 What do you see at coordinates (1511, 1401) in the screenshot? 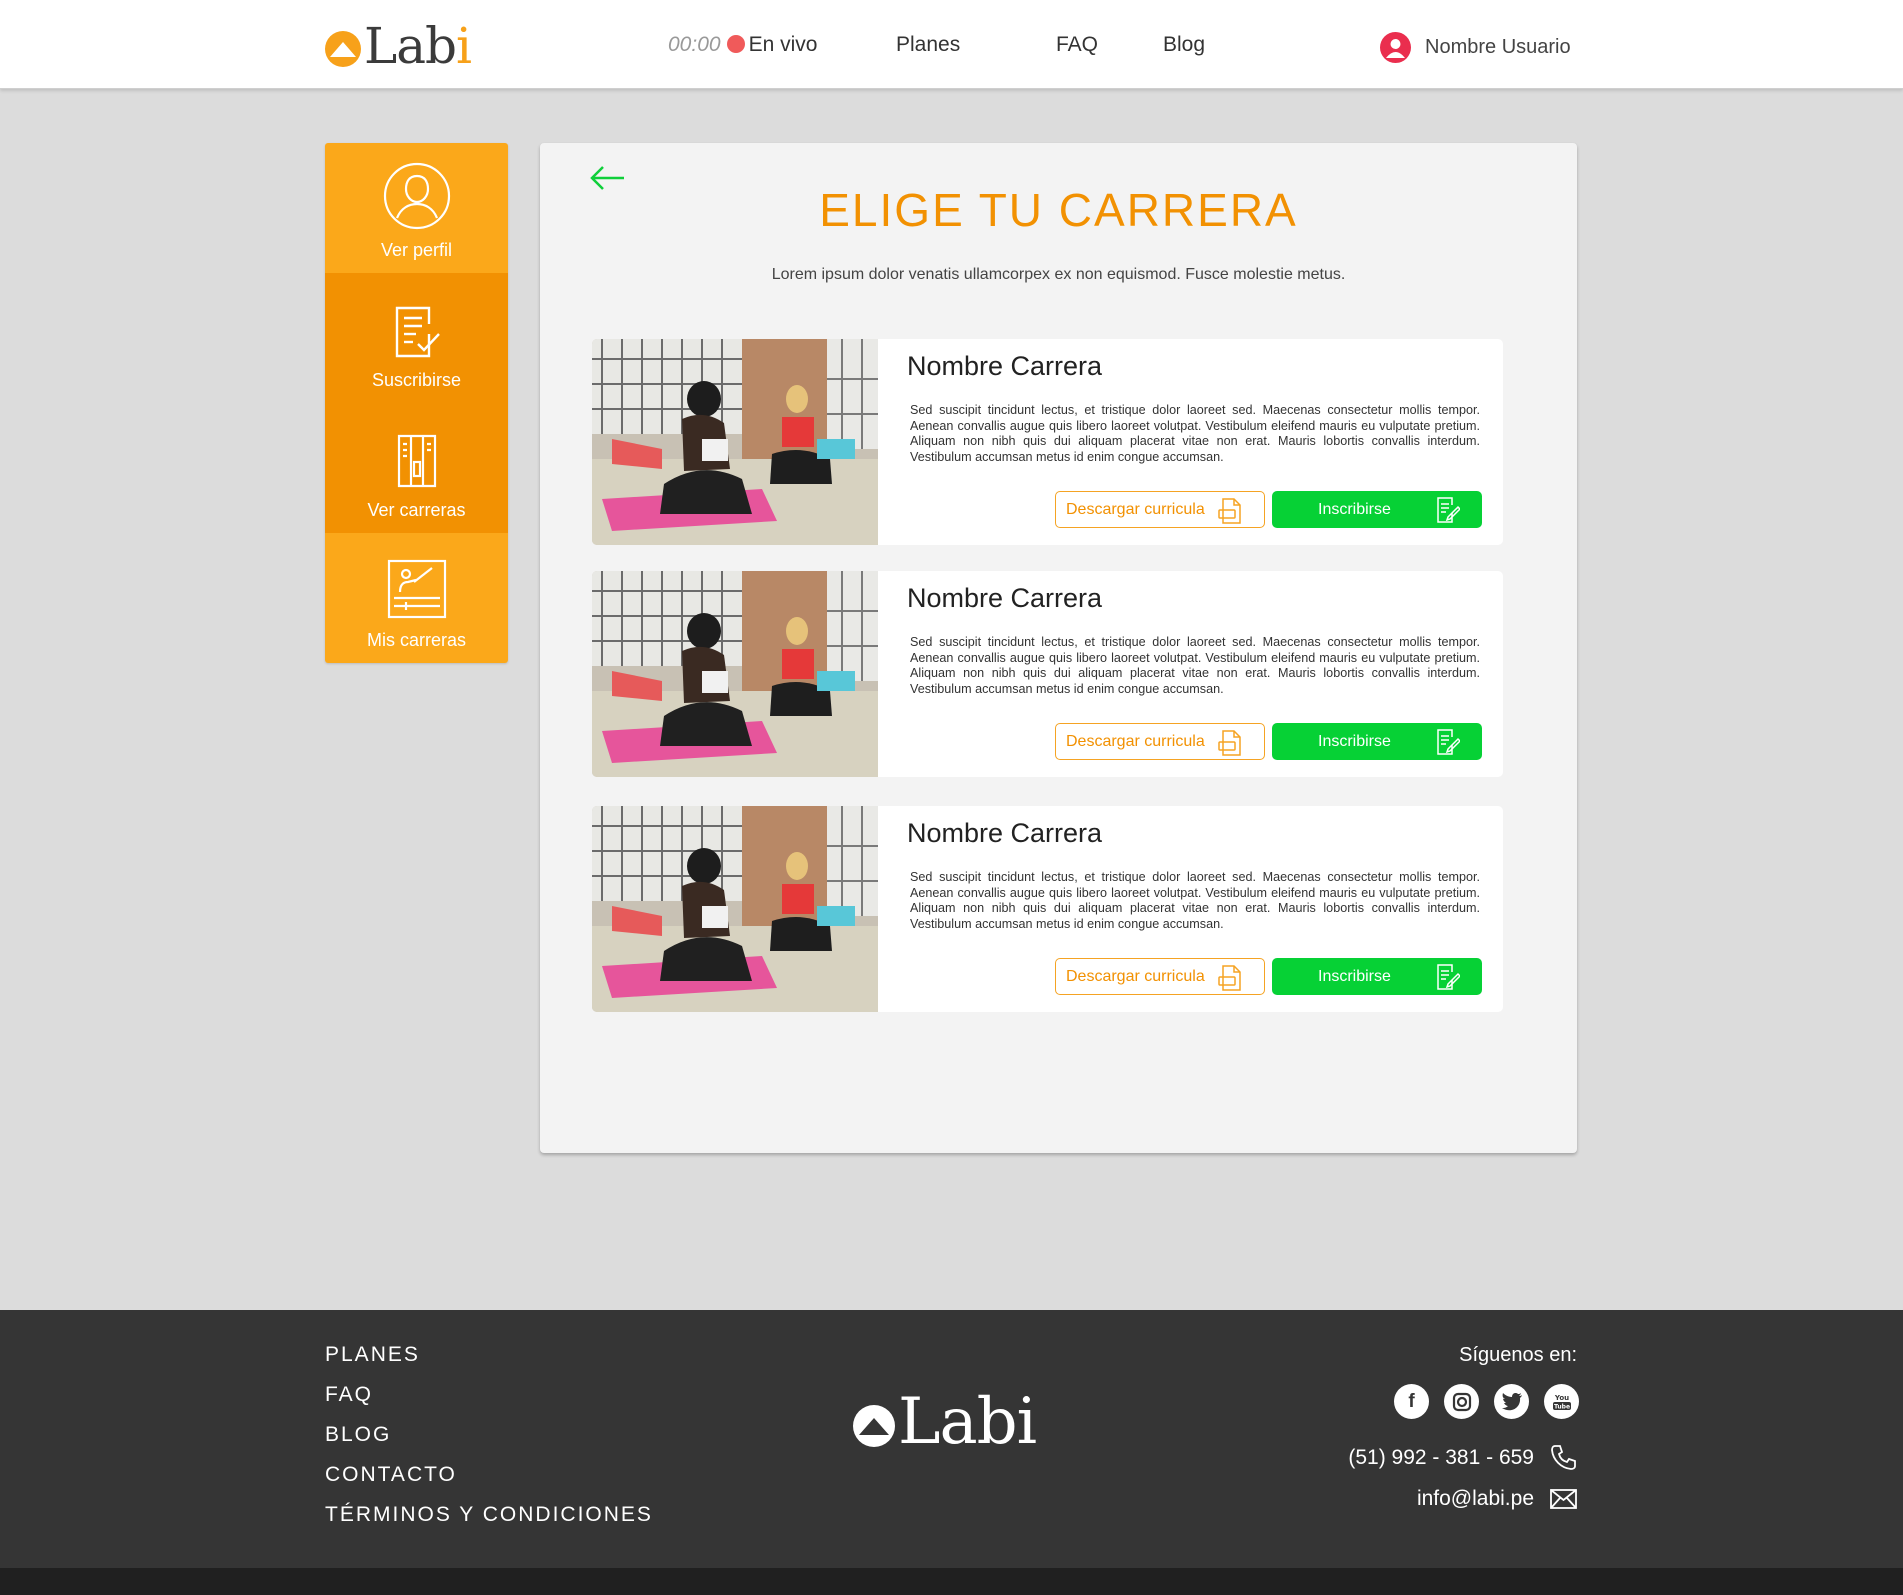
I see `twitter-icon` at bounding box center [1511, 1401].